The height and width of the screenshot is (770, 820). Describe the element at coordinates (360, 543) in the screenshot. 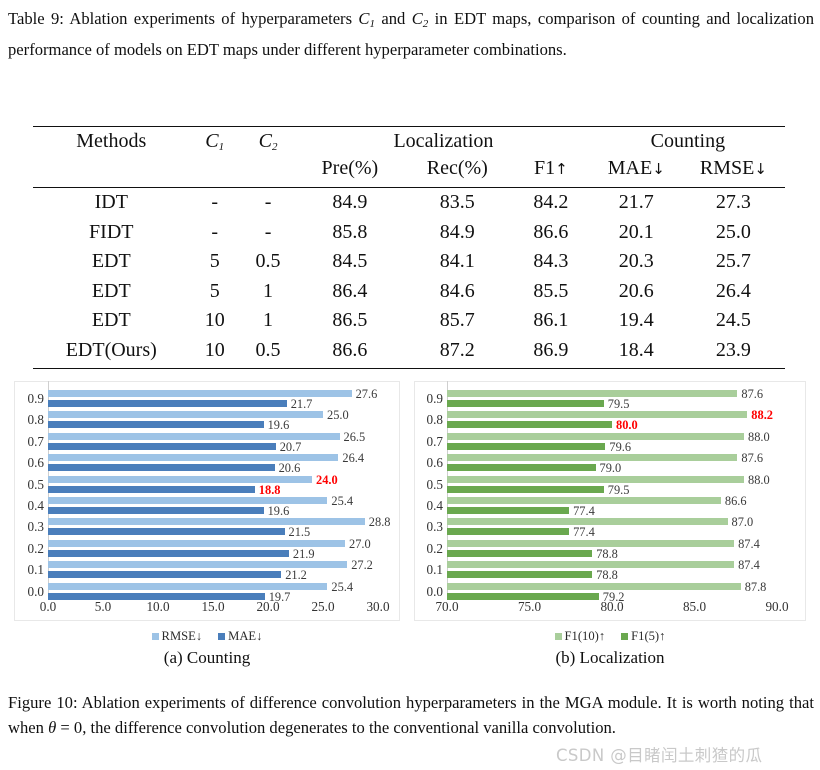

I see `chart-bar-value-label: 27.0` at that location.